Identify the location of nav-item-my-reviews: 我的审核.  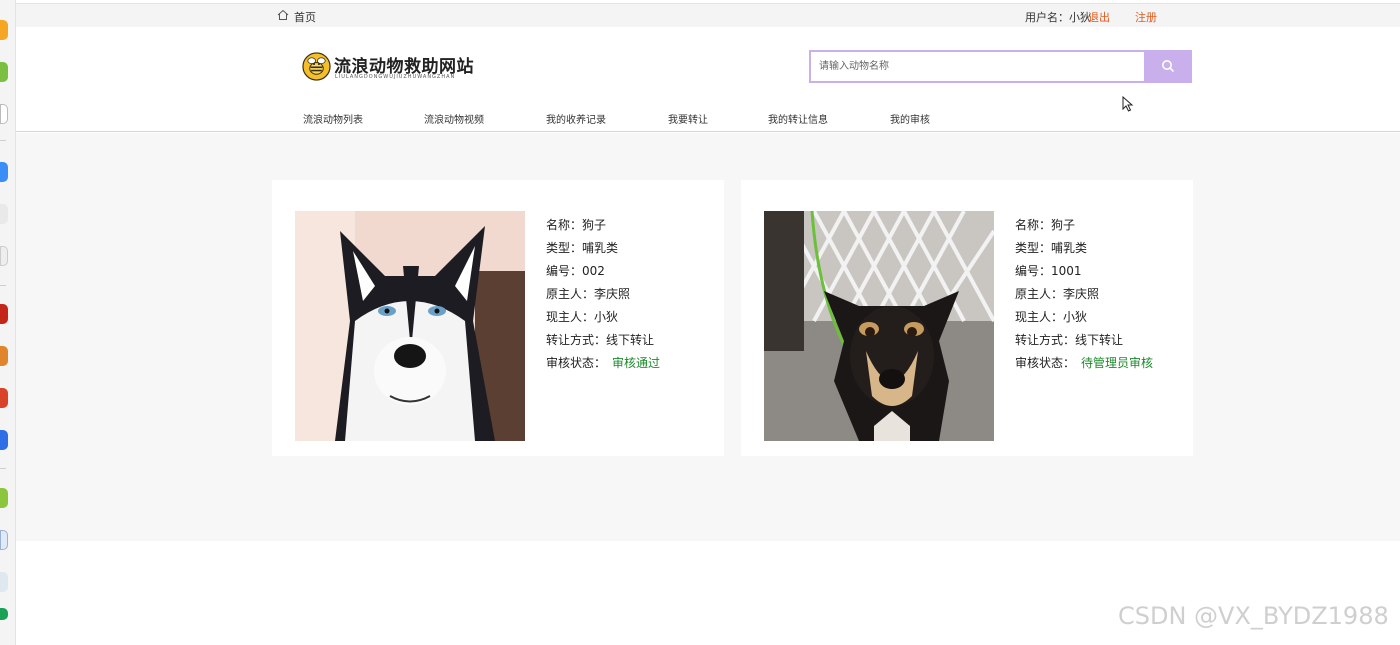
(910, 118).